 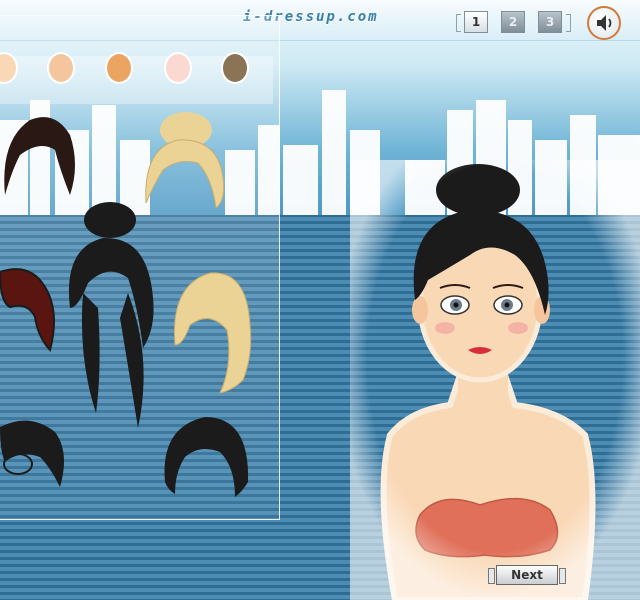 I want to click on page-bracket-right, so click(x=568, y=23).